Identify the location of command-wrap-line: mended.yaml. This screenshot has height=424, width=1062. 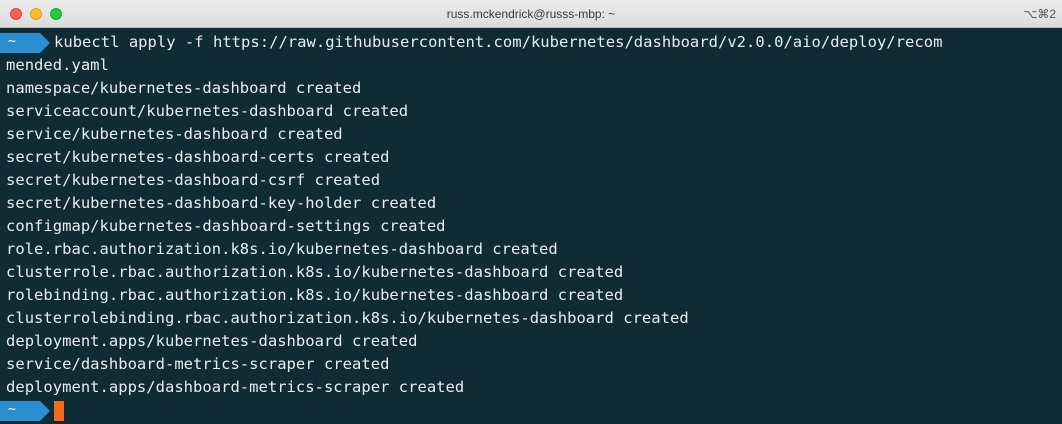
(57, 65).